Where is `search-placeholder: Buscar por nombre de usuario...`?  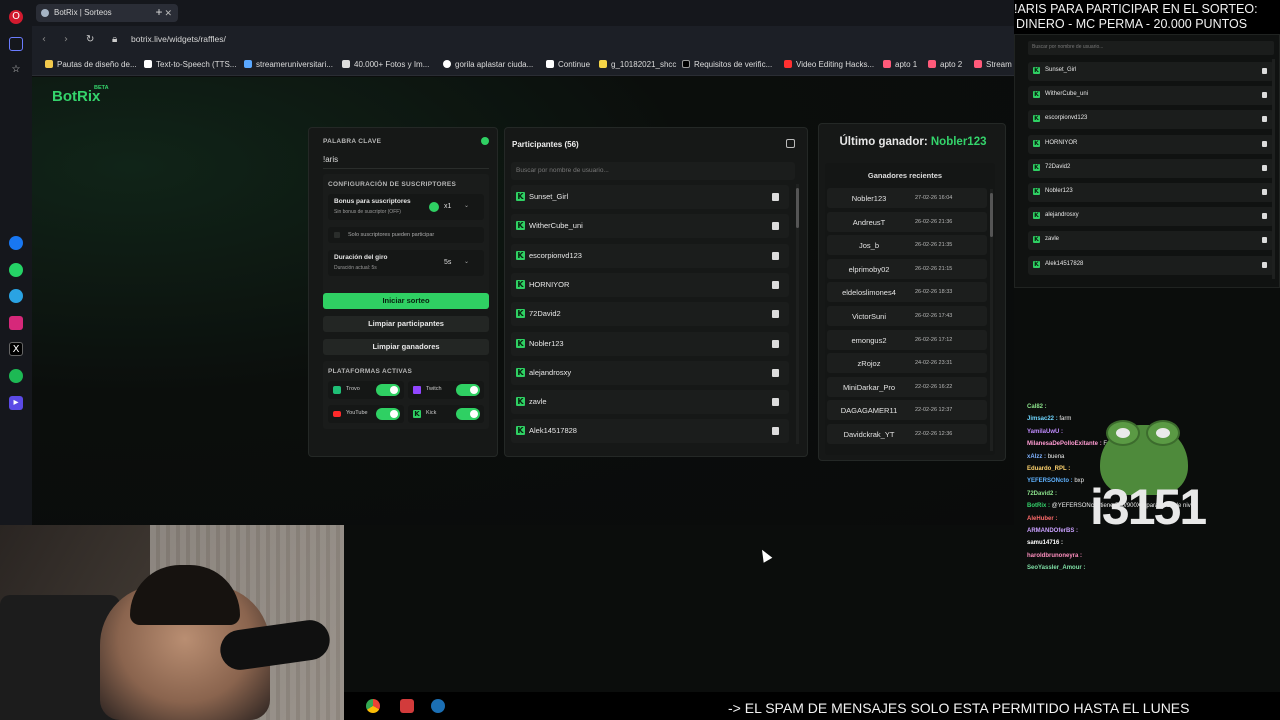 search-placeholder: Buscar por nombre de usuario... is located at coordinates (562, 170).